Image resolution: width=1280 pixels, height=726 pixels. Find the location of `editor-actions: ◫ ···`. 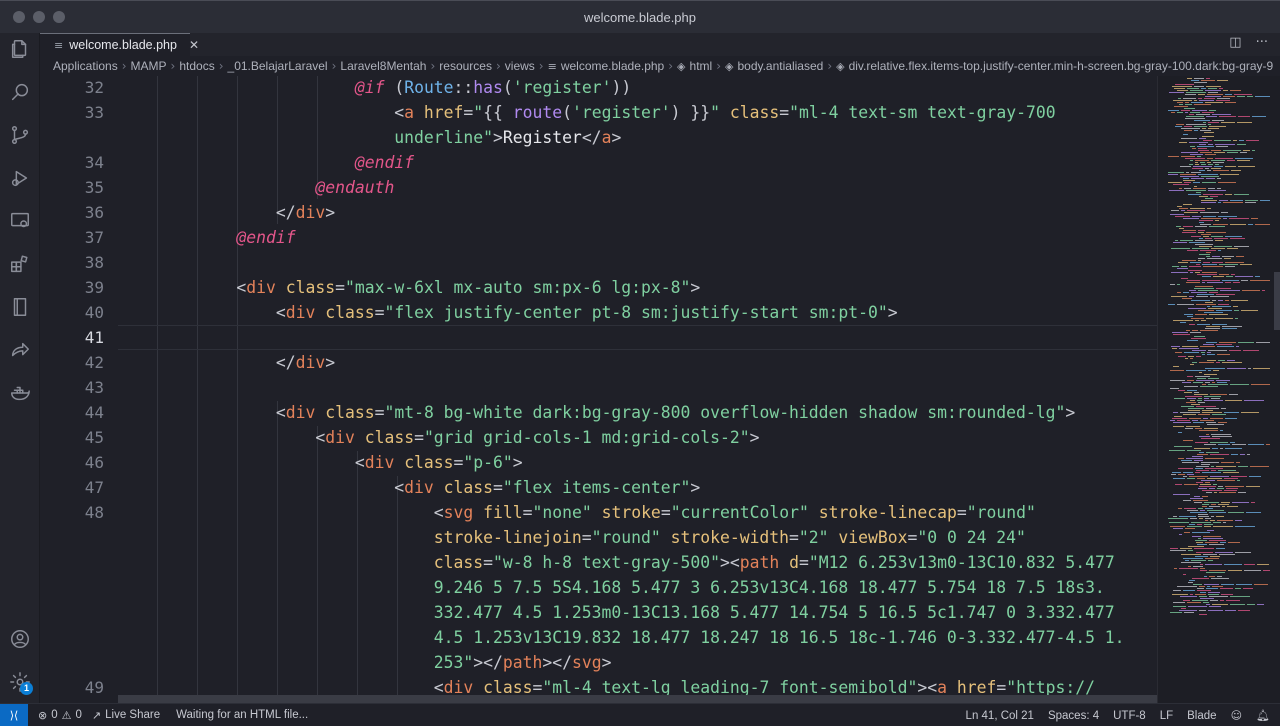

editor-actions: ◫ ··· is located at coordinates (1248, 42).